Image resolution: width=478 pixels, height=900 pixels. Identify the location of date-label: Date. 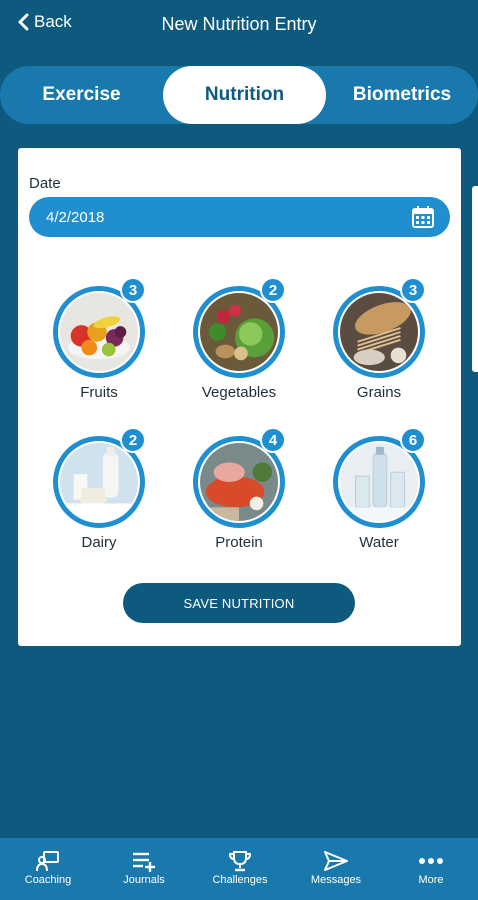
(45, 183).